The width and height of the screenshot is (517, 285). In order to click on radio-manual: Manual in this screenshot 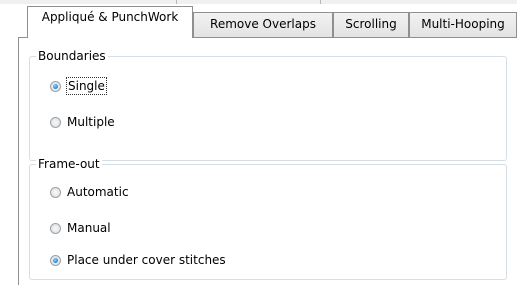, I will do `click(80, 228)`.